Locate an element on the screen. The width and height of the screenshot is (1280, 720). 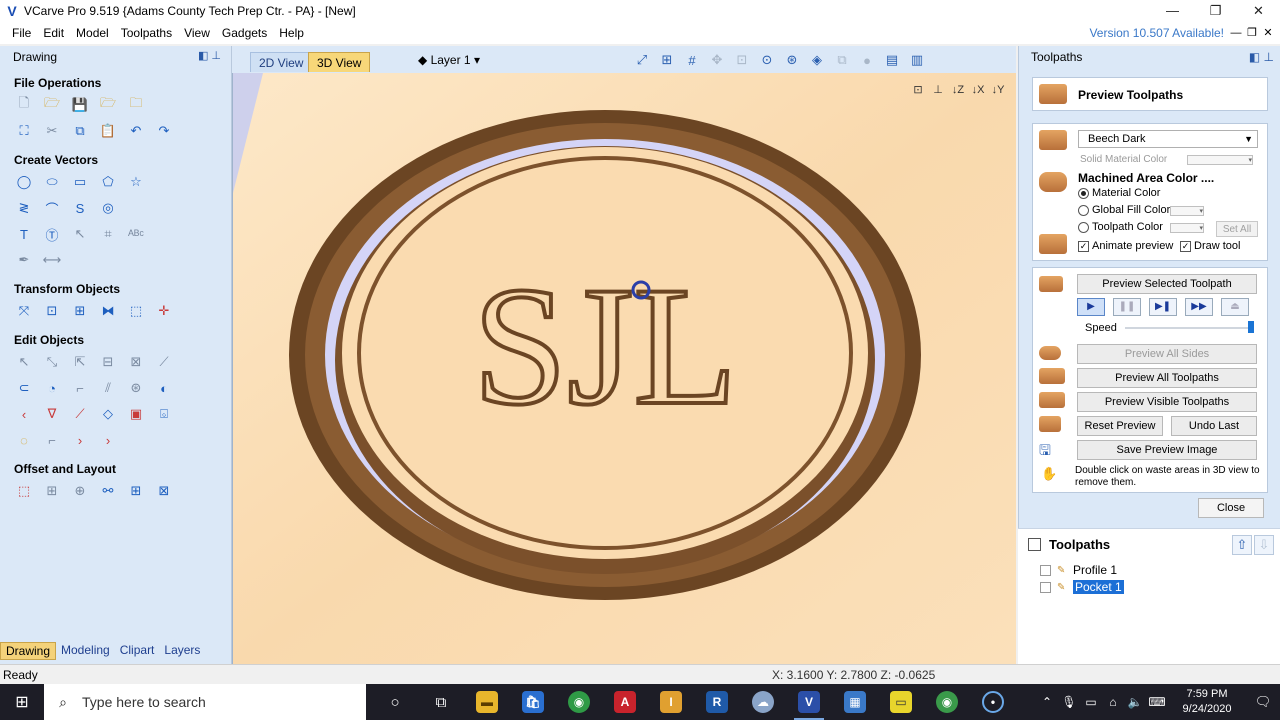
paste-icon: 📋 is located at coordinates (108, 131).